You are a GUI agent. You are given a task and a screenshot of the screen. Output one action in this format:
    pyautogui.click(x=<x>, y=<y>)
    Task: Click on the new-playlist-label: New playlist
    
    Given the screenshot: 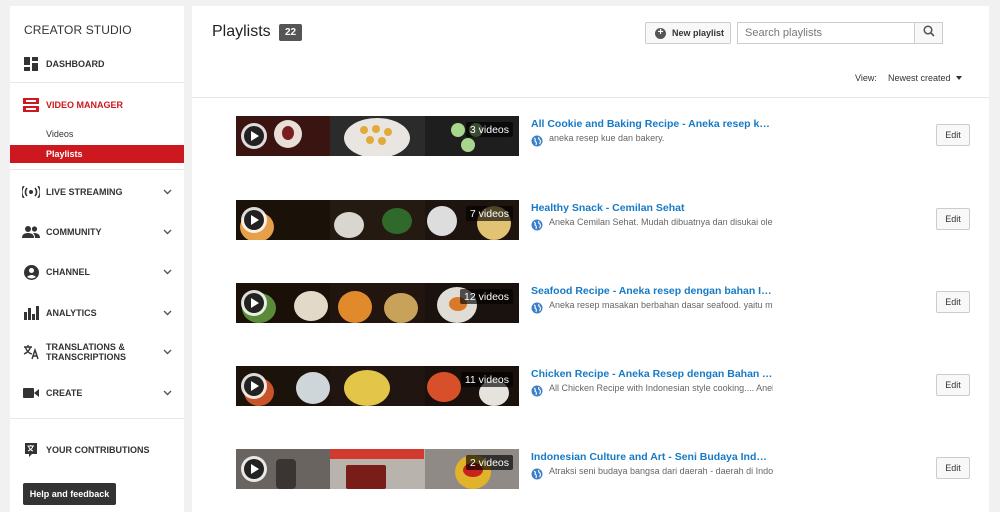 What is the action you would take?
    pyautogui.click(x=698, y=33)
    